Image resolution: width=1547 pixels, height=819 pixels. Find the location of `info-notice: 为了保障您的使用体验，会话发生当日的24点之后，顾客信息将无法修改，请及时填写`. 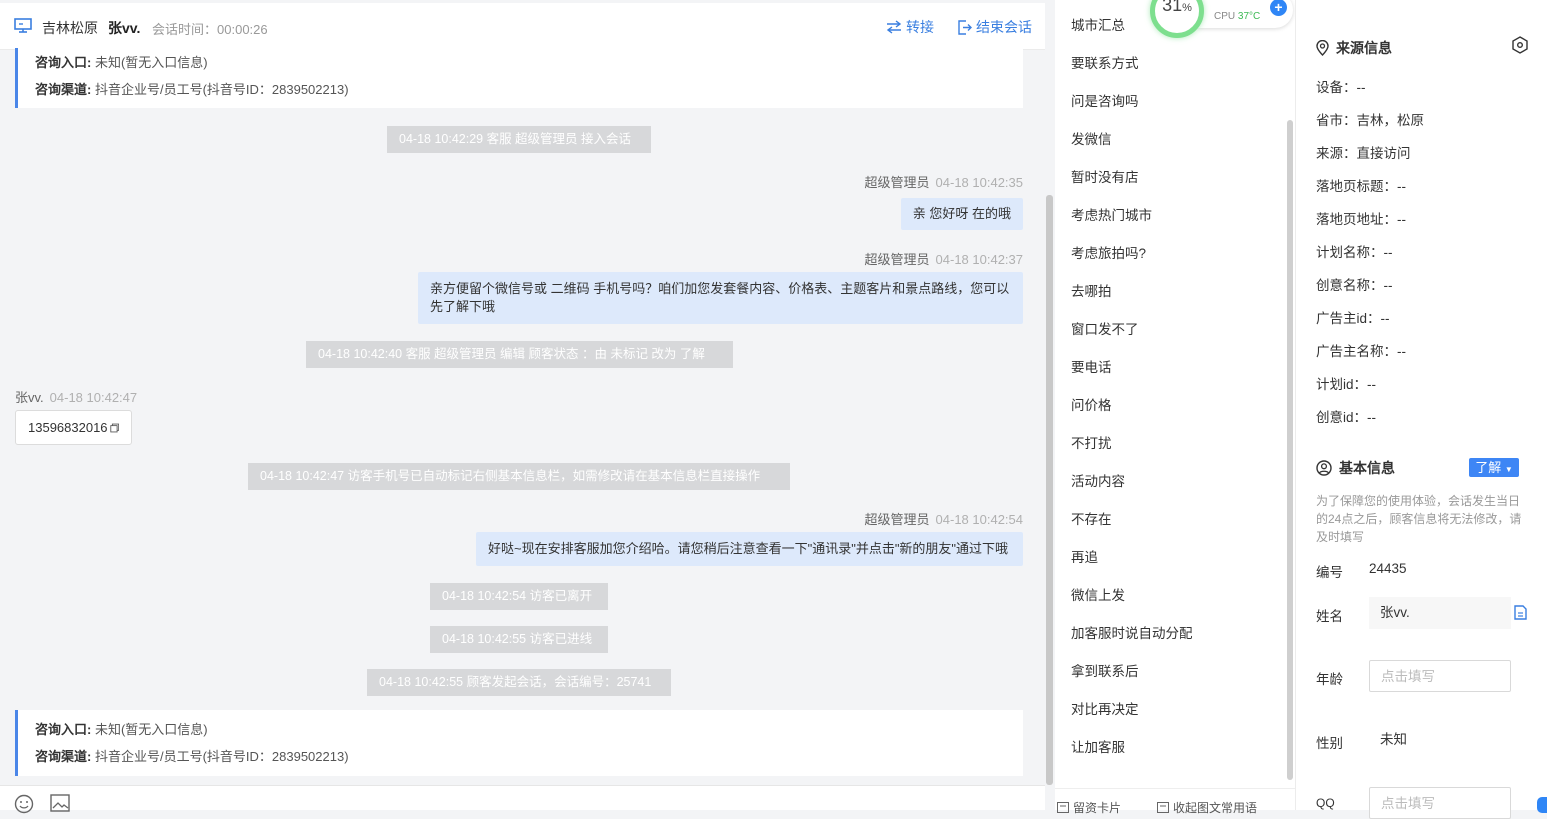

info-notice: 为了保障您的使用体验，会话发生当日的24点之后，顾客信息将无法修改，请及时填写 is located at coordinates (1419, 519).